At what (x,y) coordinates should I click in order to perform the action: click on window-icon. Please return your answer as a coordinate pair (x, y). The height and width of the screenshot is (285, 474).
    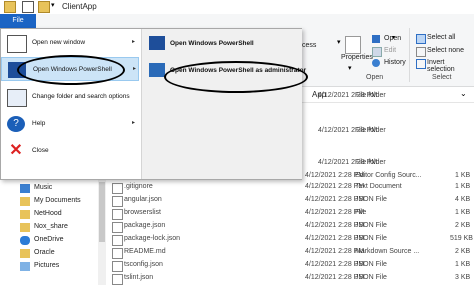
    Looking at the image, I should click on (17, 44).